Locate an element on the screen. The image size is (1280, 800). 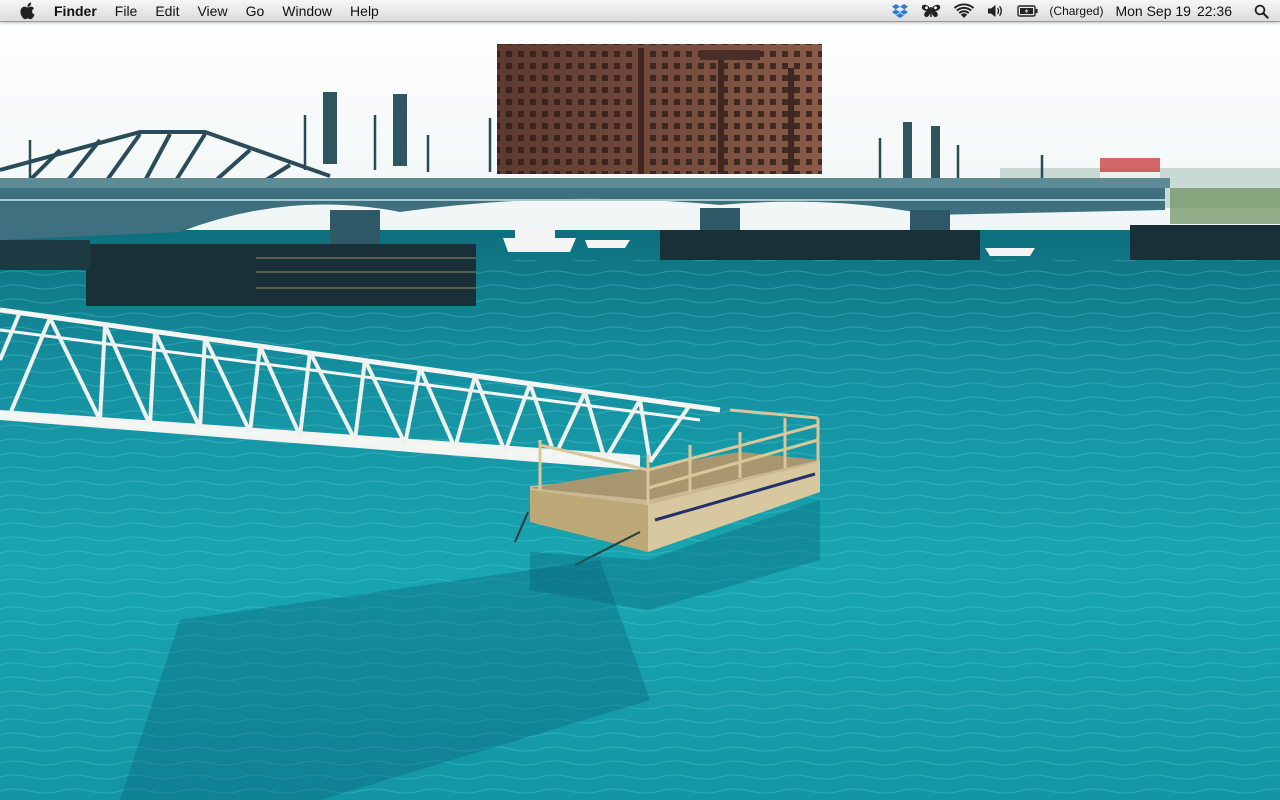
menu-edit: Edit is located at coordinates (167, 11).